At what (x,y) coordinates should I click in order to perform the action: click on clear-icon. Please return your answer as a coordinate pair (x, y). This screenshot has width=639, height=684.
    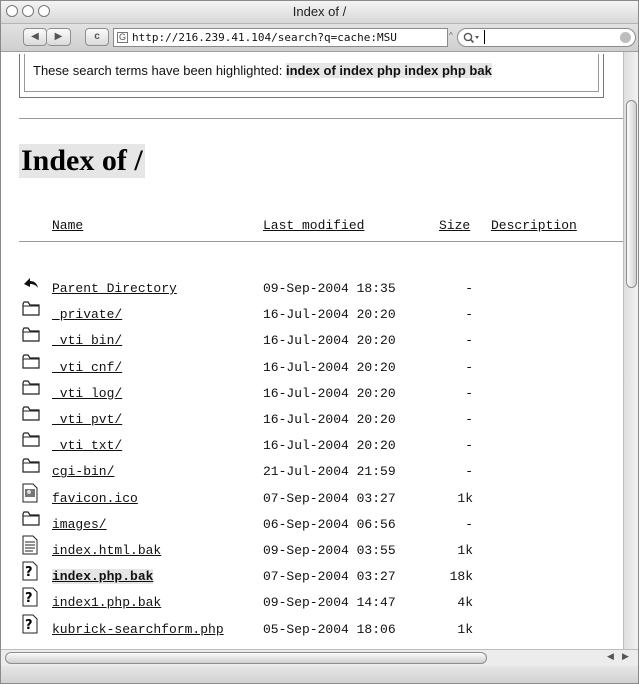
    Looking at the image, I should click on (625, 37).